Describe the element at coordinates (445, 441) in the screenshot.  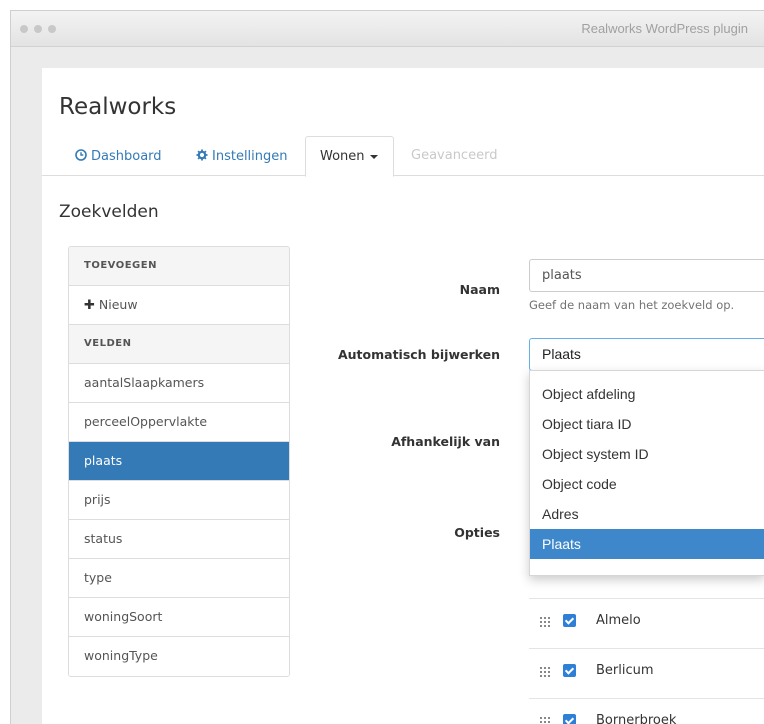
I see `depends-on-label: Afhankelijk van` at that location.